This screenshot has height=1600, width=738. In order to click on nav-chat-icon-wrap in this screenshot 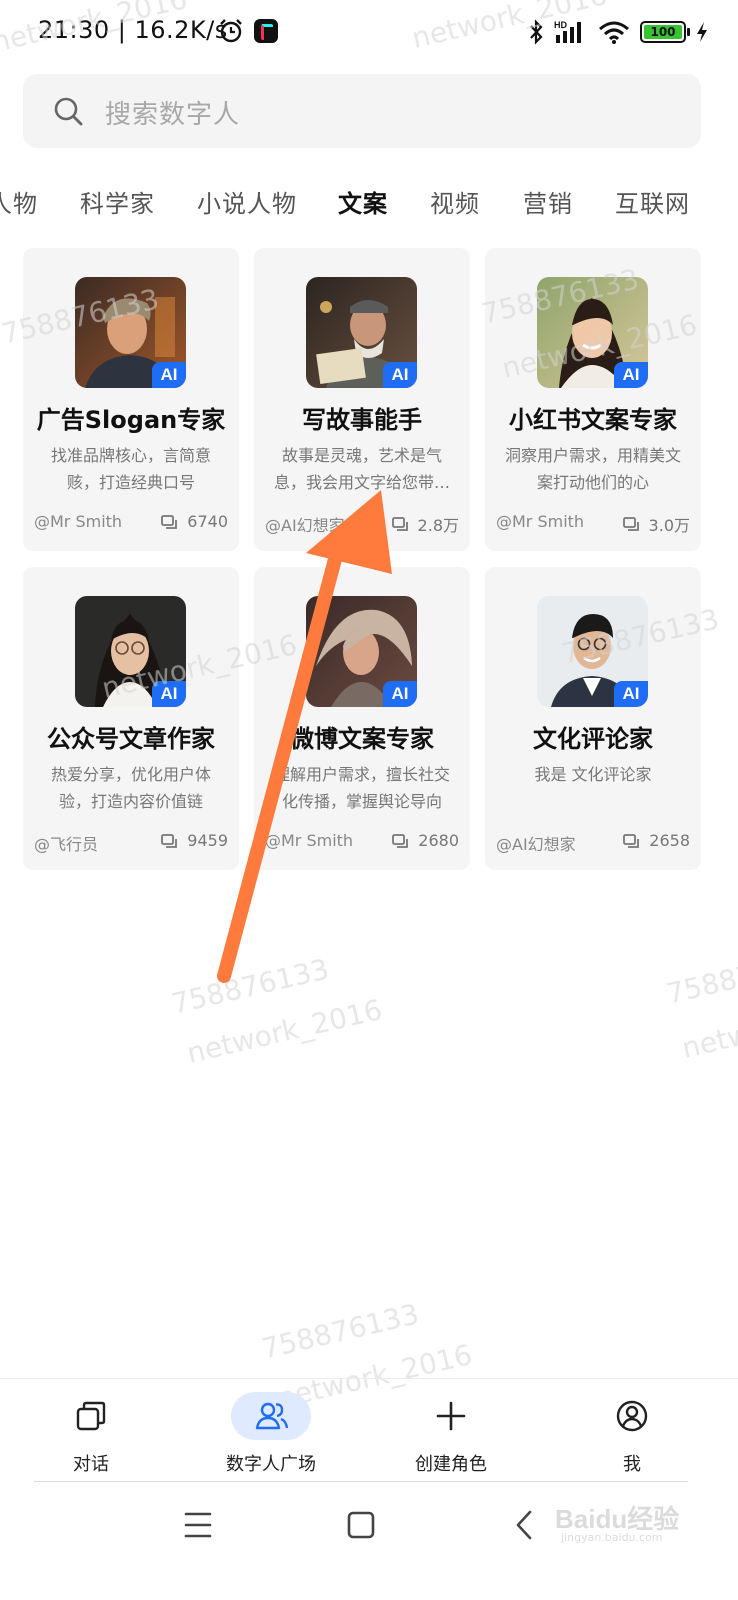, I will do `click(91, 1416)`.